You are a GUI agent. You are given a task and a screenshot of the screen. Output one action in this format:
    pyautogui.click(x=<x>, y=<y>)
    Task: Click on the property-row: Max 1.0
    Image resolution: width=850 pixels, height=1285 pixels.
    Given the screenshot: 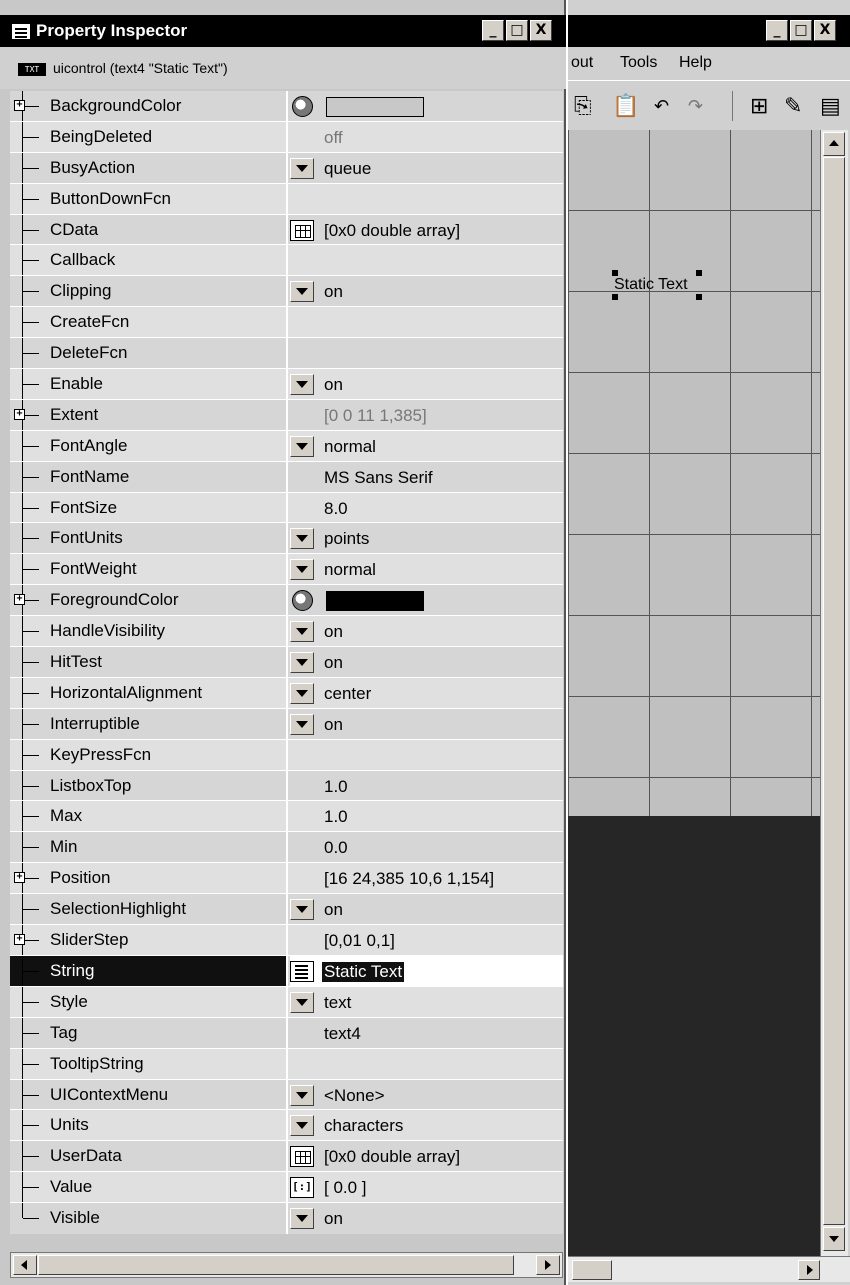 What is the action you would take?
    pyautogui.click(x=286, y=817)
    